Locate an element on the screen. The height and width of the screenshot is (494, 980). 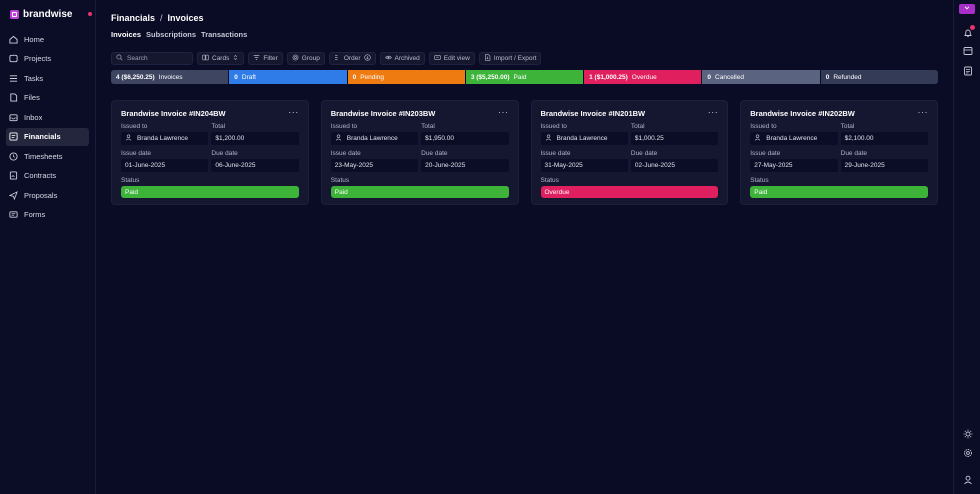
inbox-icon is located at coordinates (13, 117).